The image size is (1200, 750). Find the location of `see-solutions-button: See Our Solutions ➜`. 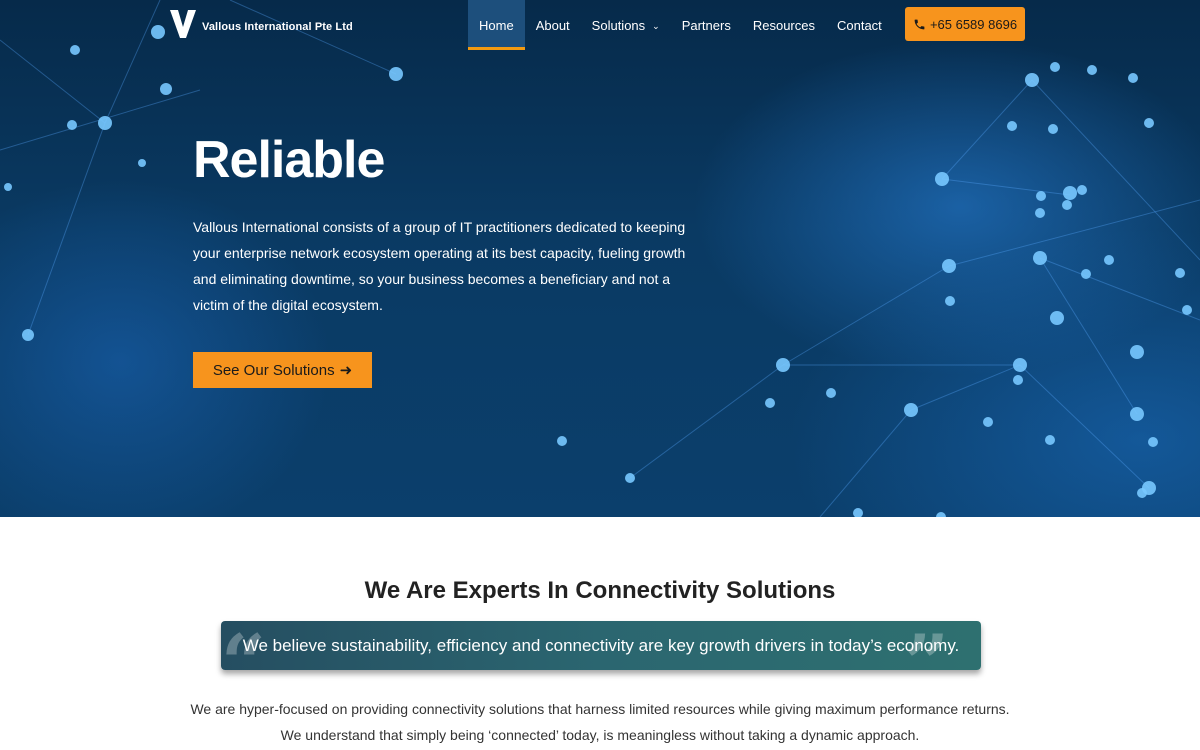

see-solutions-button: See Our Solutions ➜ is located at coordinates (282, 370).